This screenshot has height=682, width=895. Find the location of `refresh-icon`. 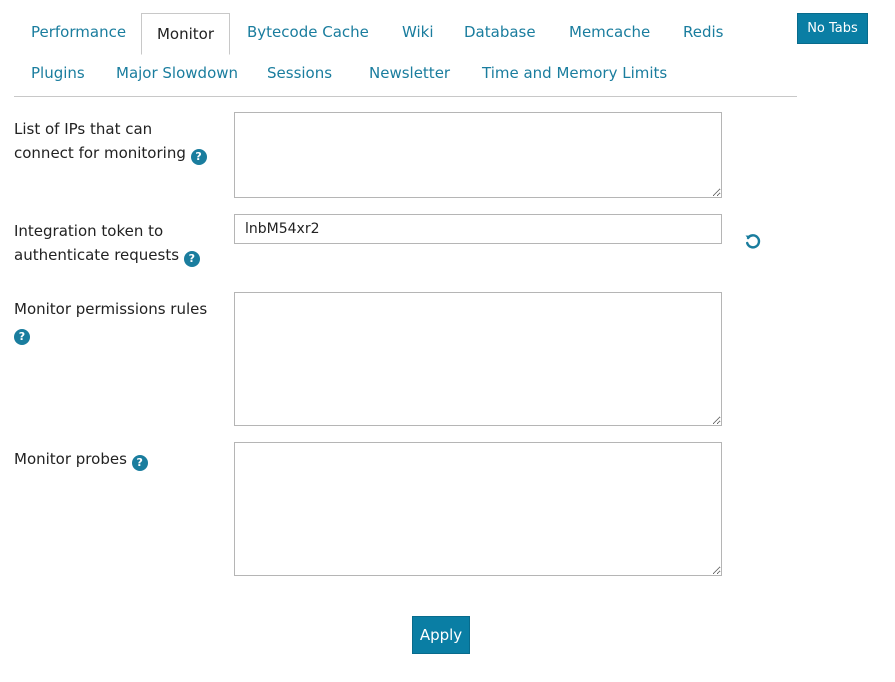

refresh-icon is located at coordinates (753, 242).